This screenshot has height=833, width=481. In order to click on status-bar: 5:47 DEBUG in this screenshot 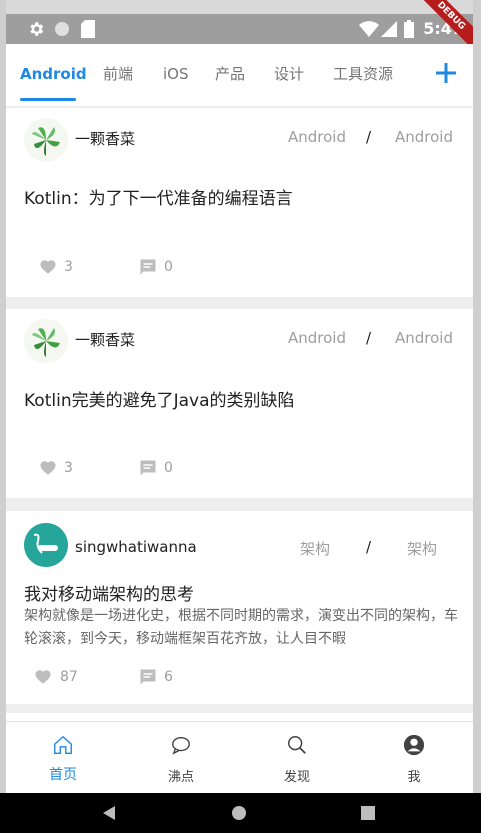, I will do `click(239, 29)`.